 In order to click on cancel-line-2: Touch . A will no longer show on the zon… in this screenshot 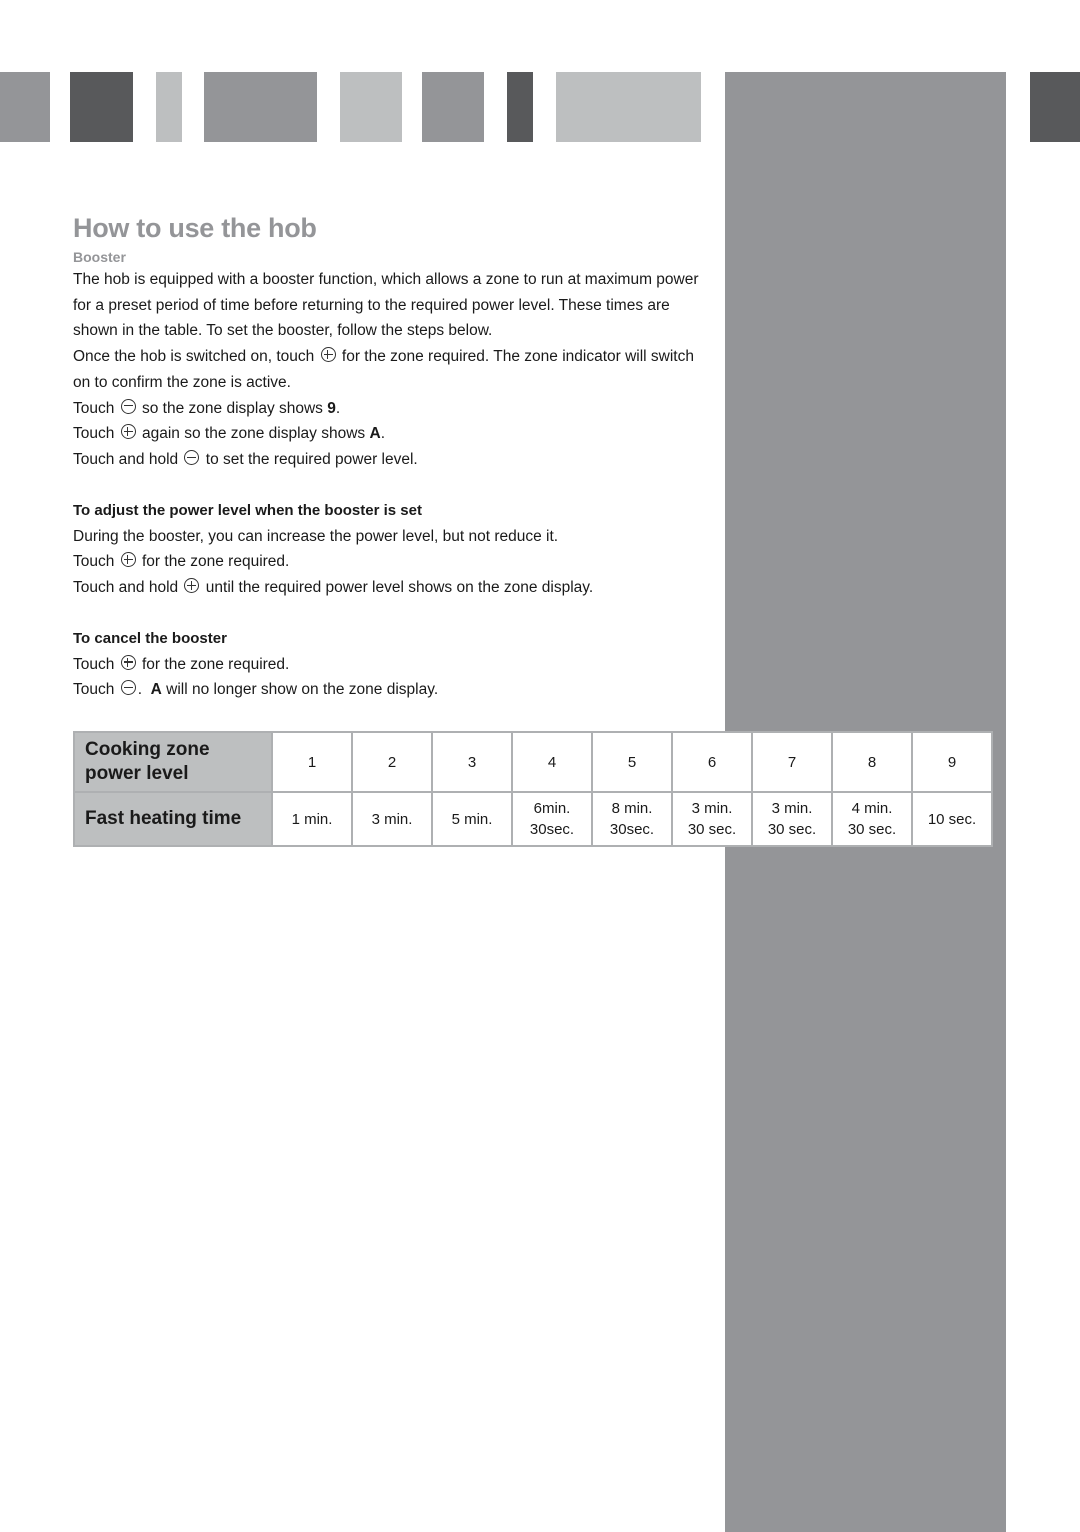, I will do `click(393, 690)`.